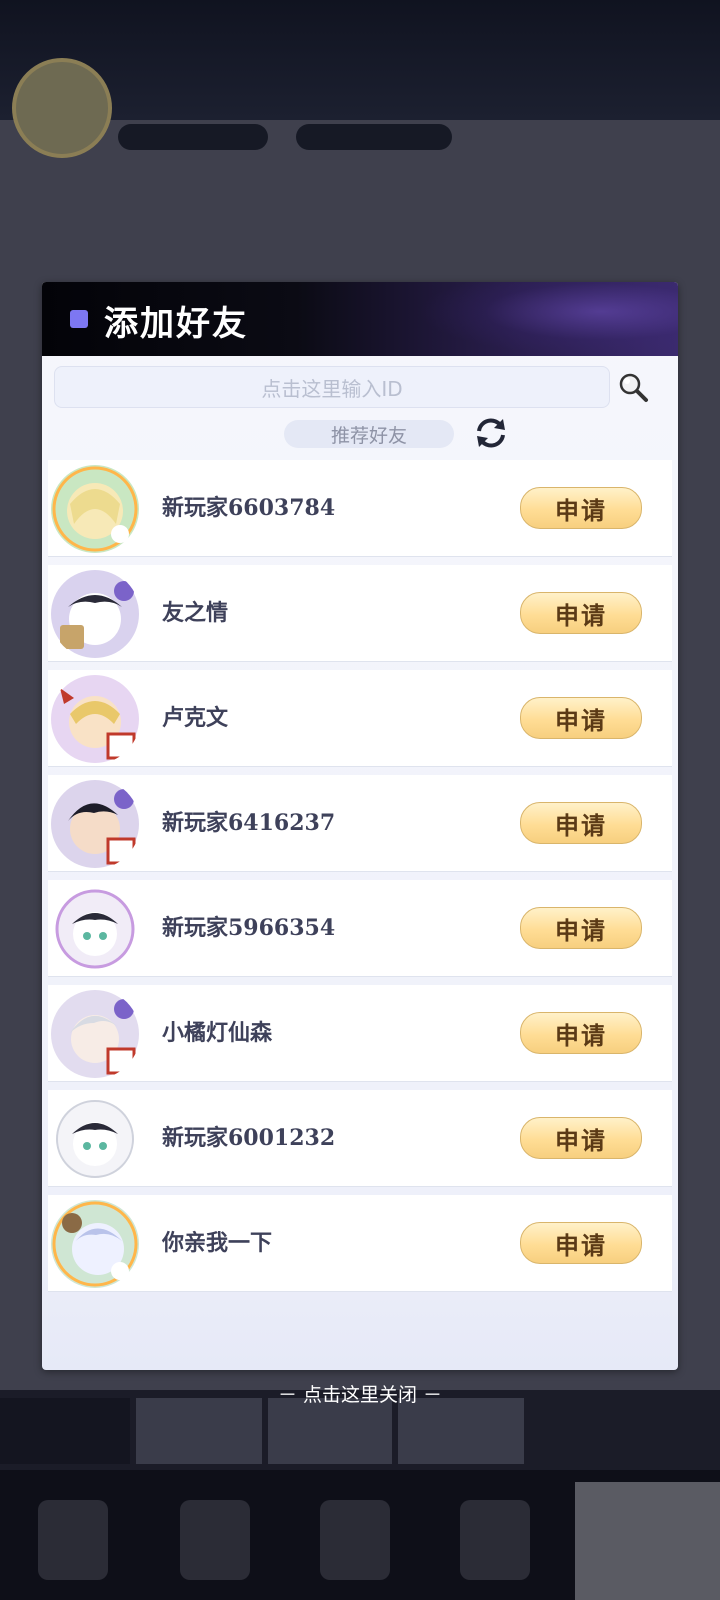 The height and width of the screenshot is (1600, 720). I want to click on list-item: 新玩家6001232 申请, so click(360, 1138).